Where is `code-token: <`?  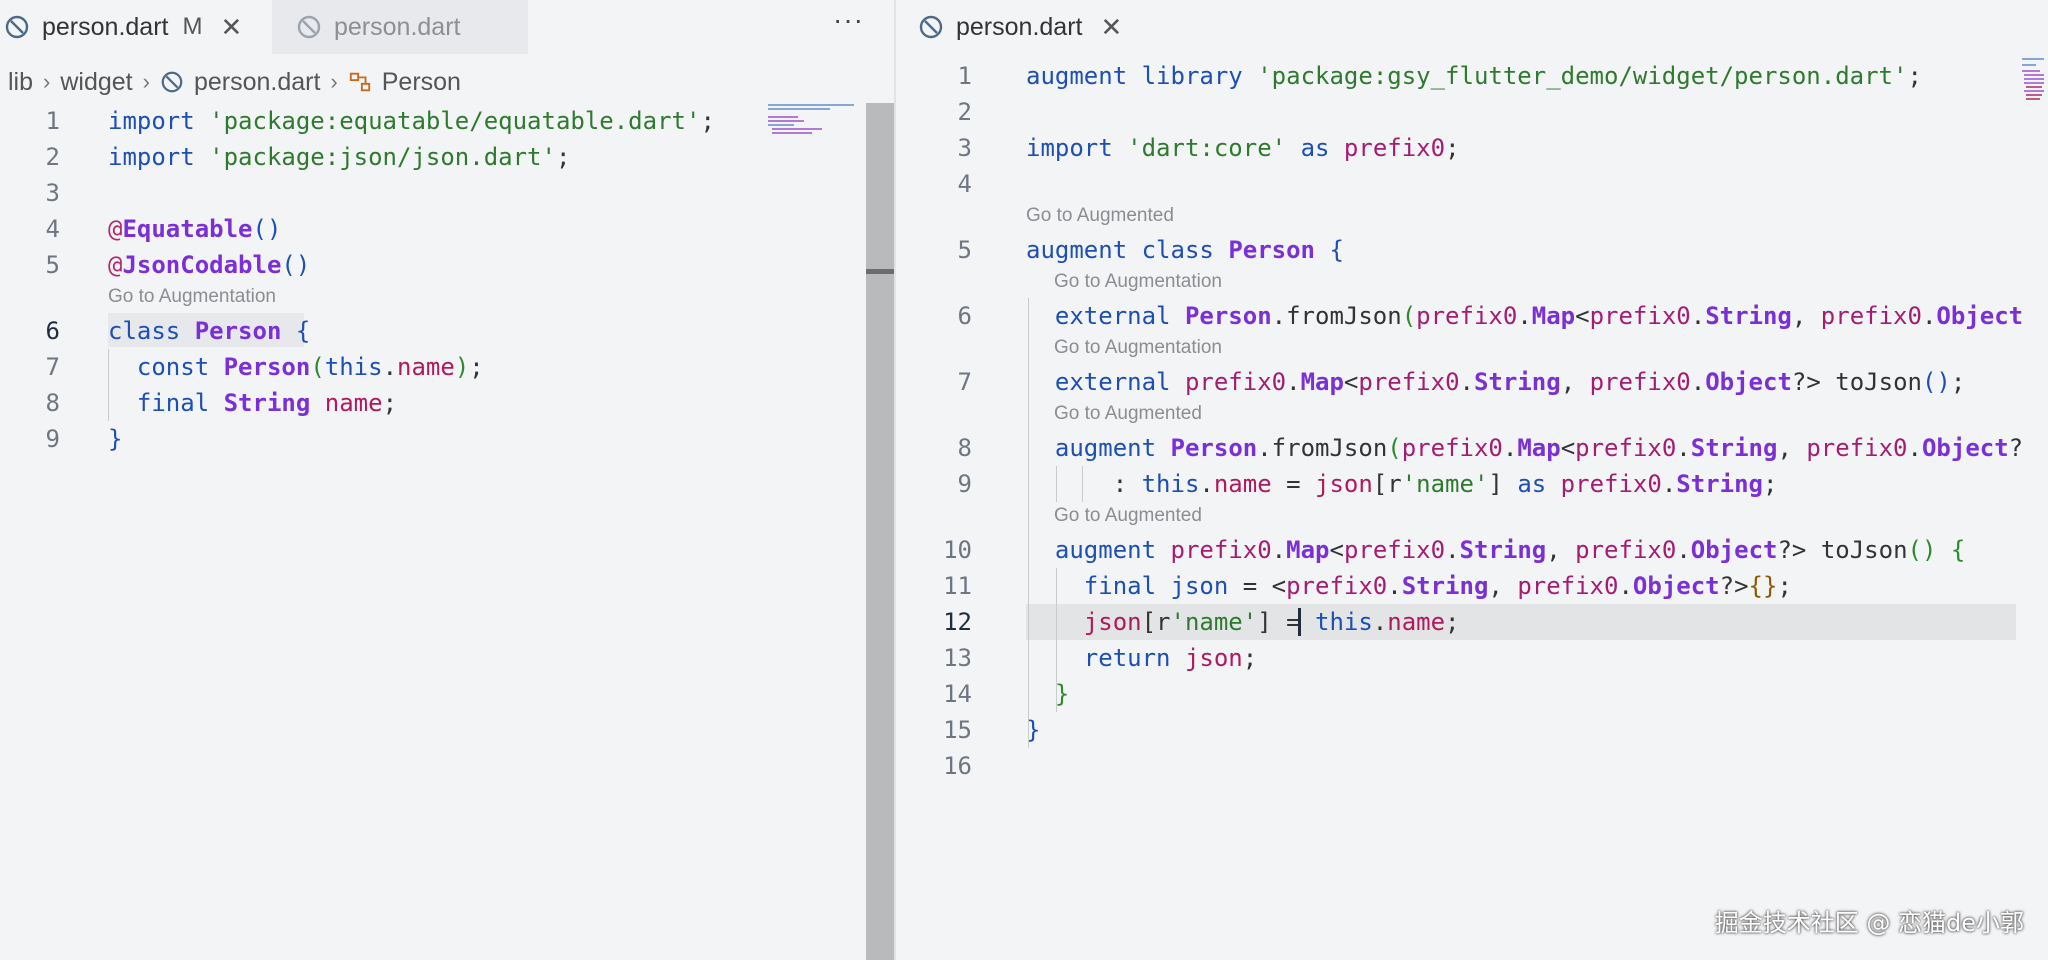 code-token: < is located at coordinates (1568, 448).